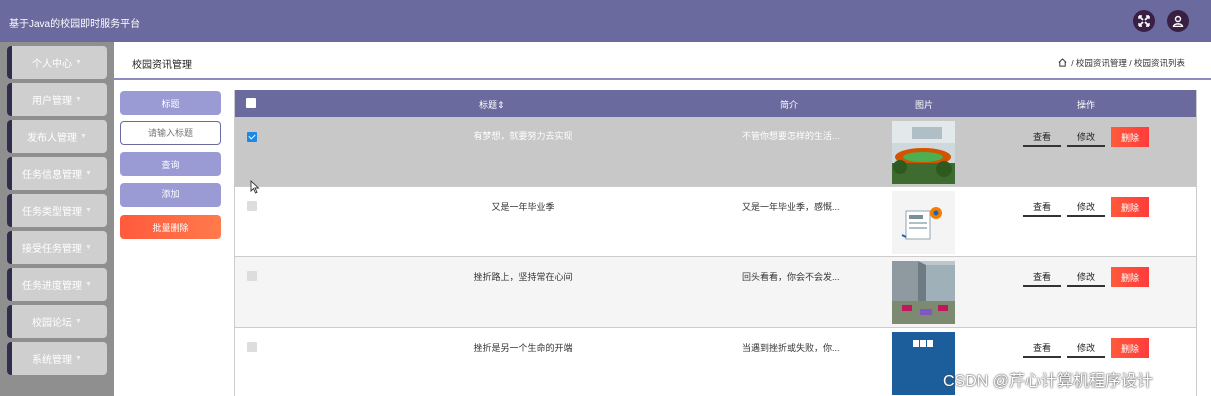  I want to click on page-title: 校园资讯管理, so click(162, 65).